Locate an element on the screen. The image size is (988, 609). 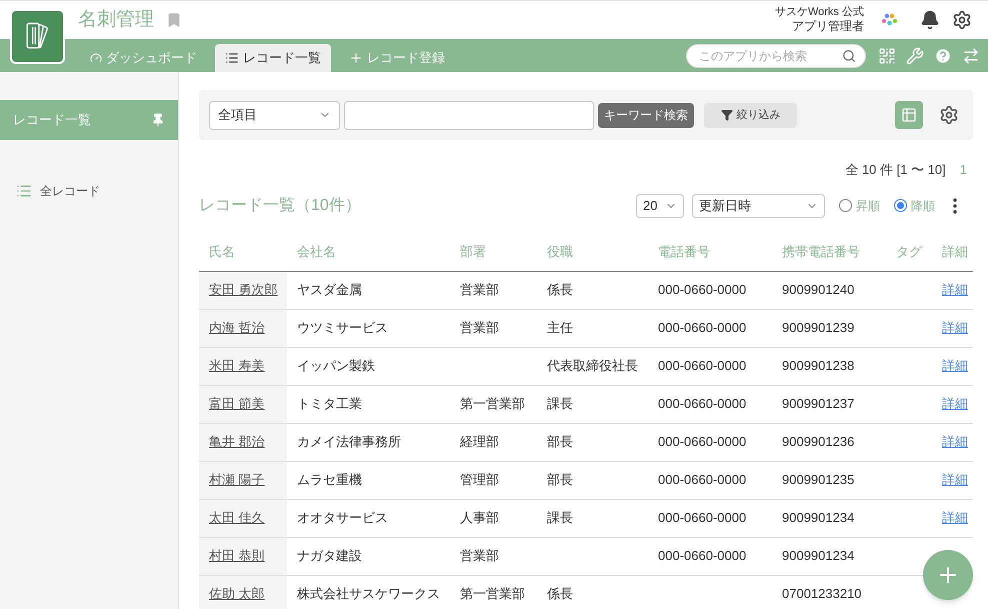
sidebar-title: レコード一覧 is located at coordinates (52, 120).